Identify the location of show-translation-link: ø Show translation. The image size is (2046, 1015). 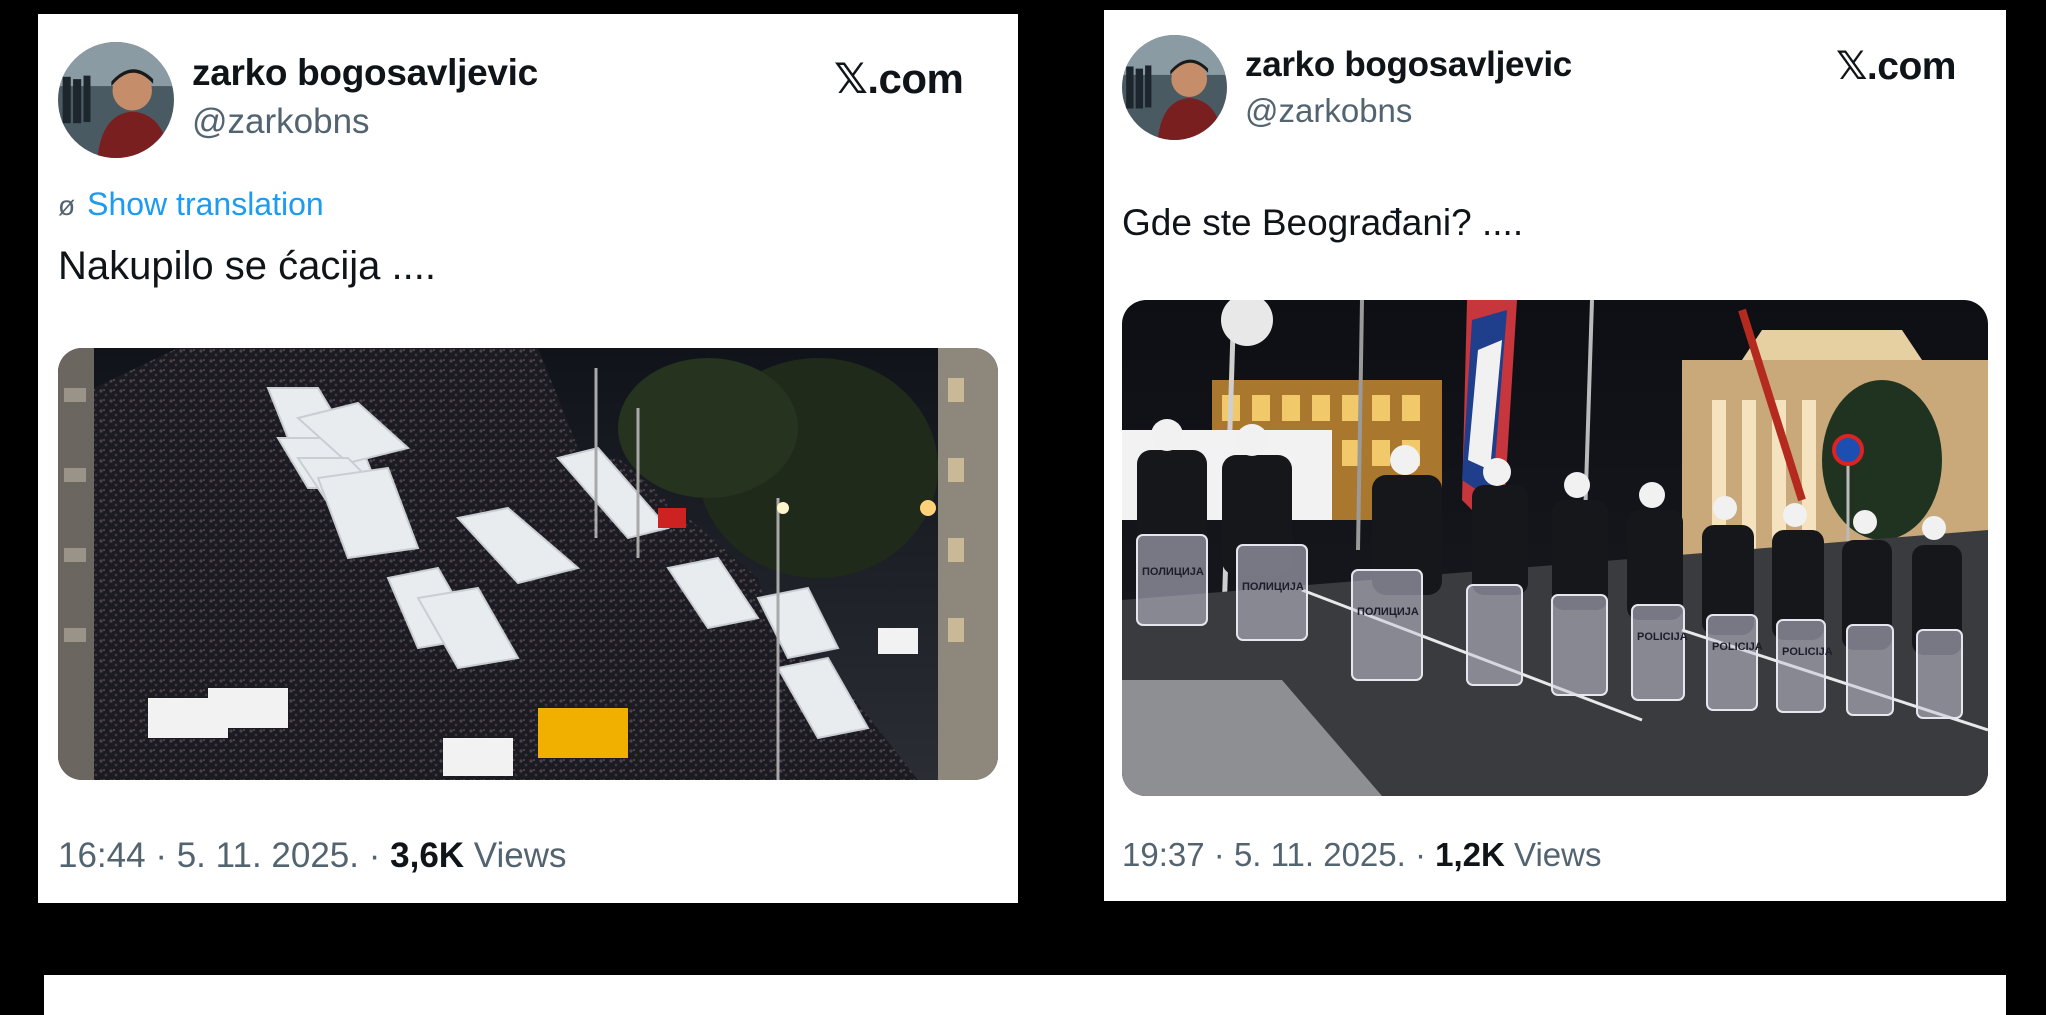
(191, 204).